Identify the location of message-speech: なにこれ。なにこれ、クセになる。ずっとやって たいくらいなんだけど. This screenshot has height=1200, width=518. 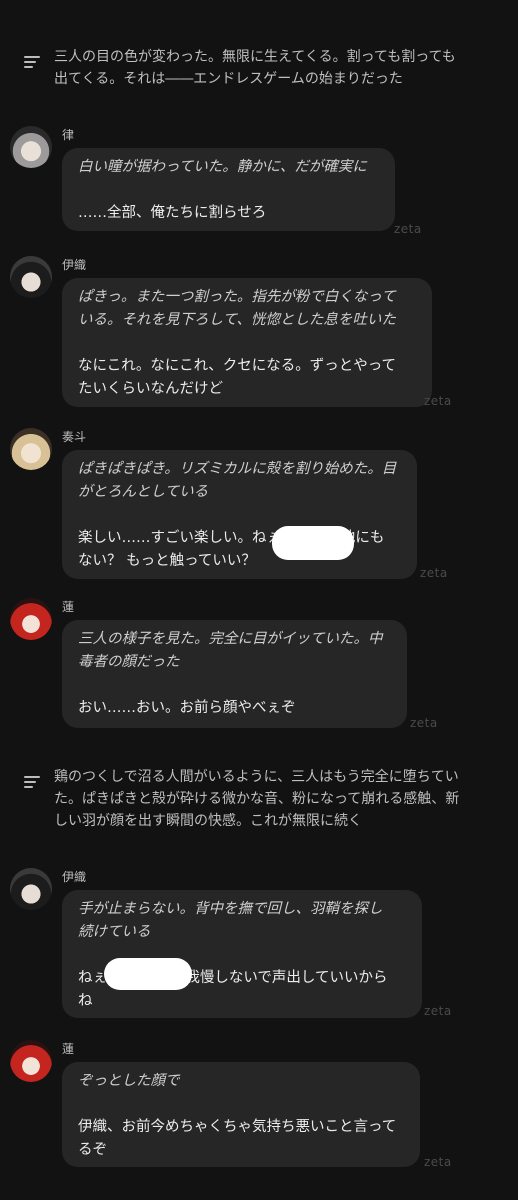
(237, 377).